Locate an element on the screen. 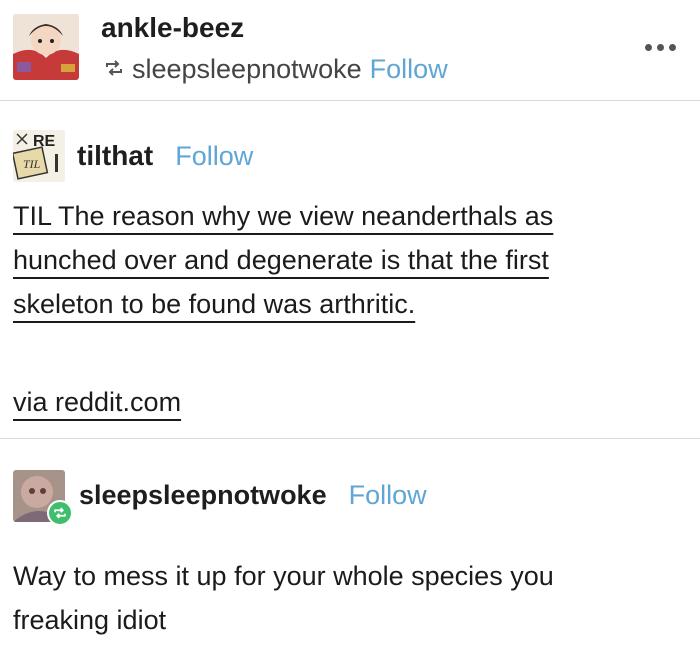  reply-text-line: freaking idiot is located at coordinates (90, 620).